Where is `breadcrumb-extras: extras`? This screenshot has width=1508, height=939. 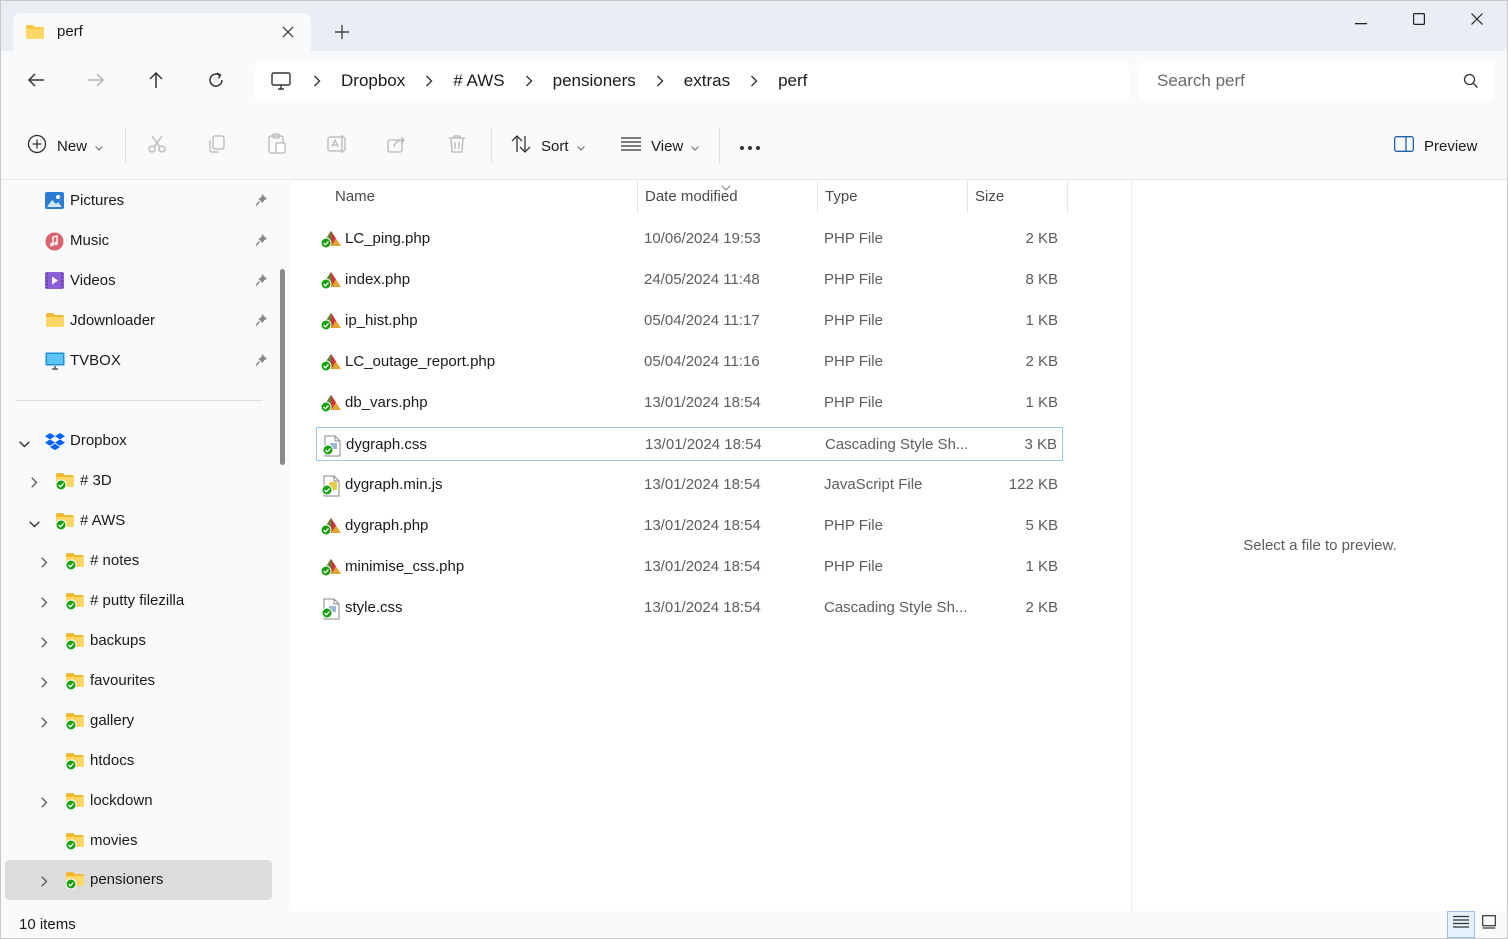 breadcrumb-extras: extras is located at coordinates (707, 81).